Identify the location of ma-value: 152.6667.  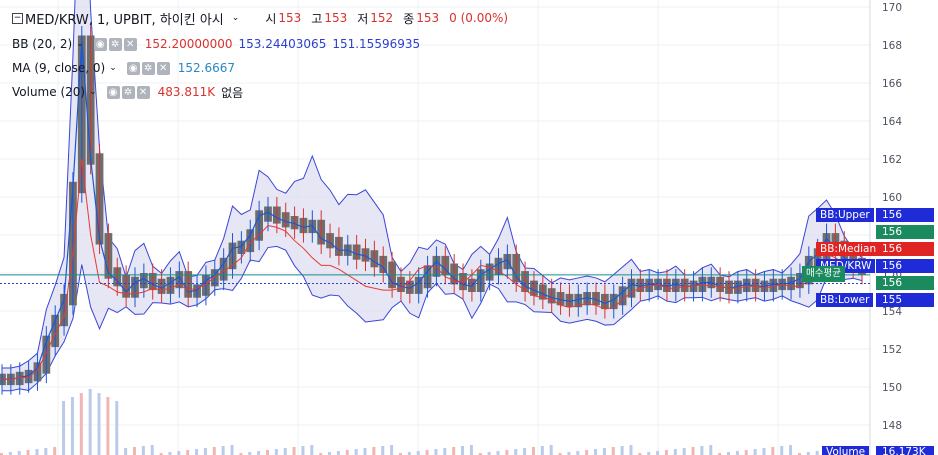
(206, 68).